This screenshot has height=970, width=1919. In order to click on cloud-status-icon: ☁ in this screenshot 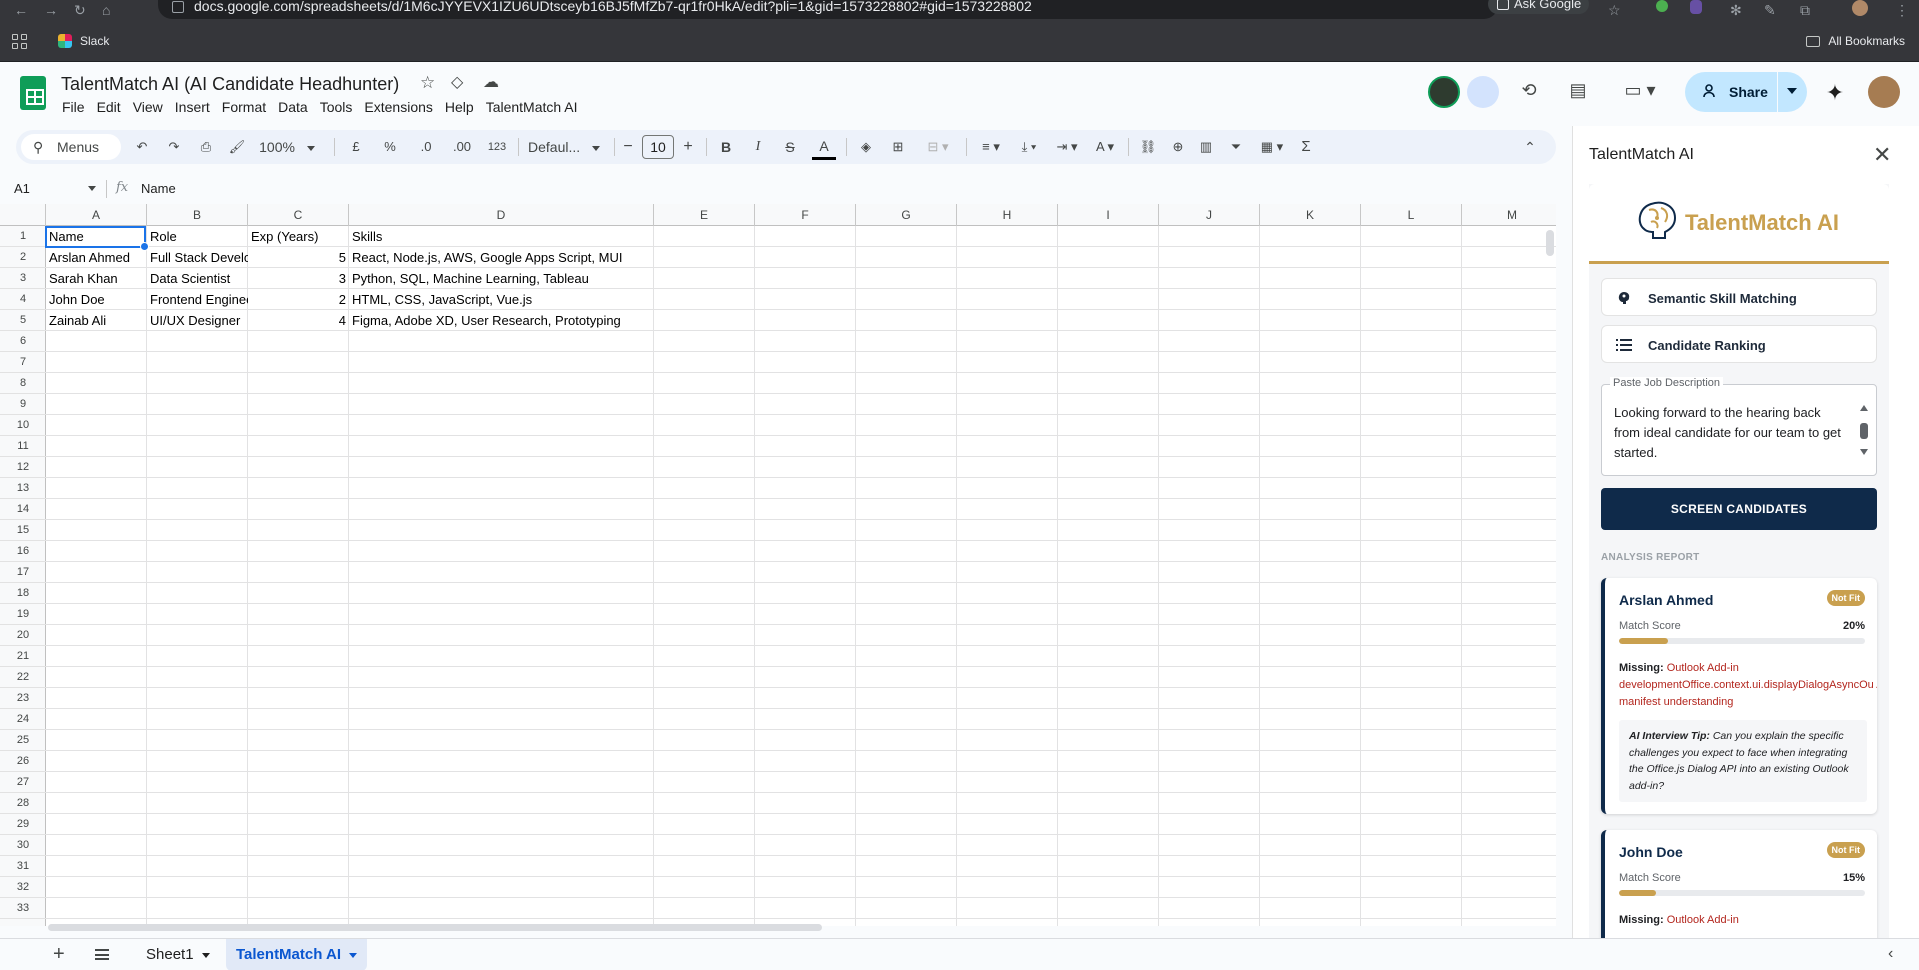, I will do `click(491, 82)`.